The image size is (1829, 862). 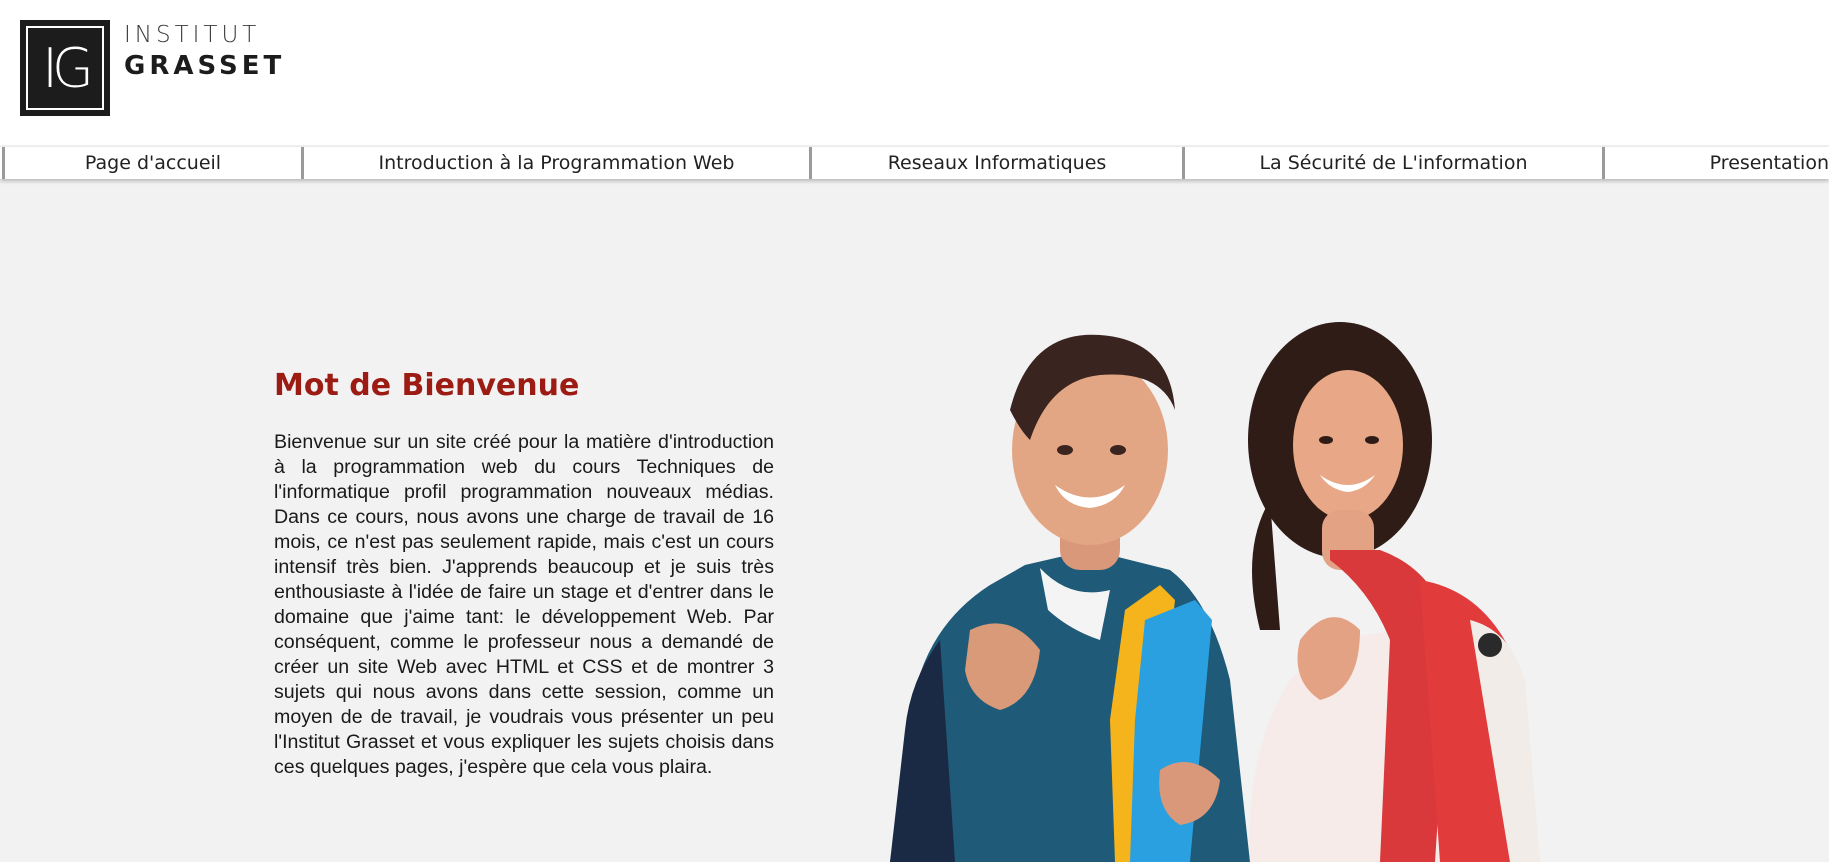 What do you see at coordinates (192, 35) in the screenshot?
I see `logo-line-institut: INSTITUT` at bounding box center [192, 35].